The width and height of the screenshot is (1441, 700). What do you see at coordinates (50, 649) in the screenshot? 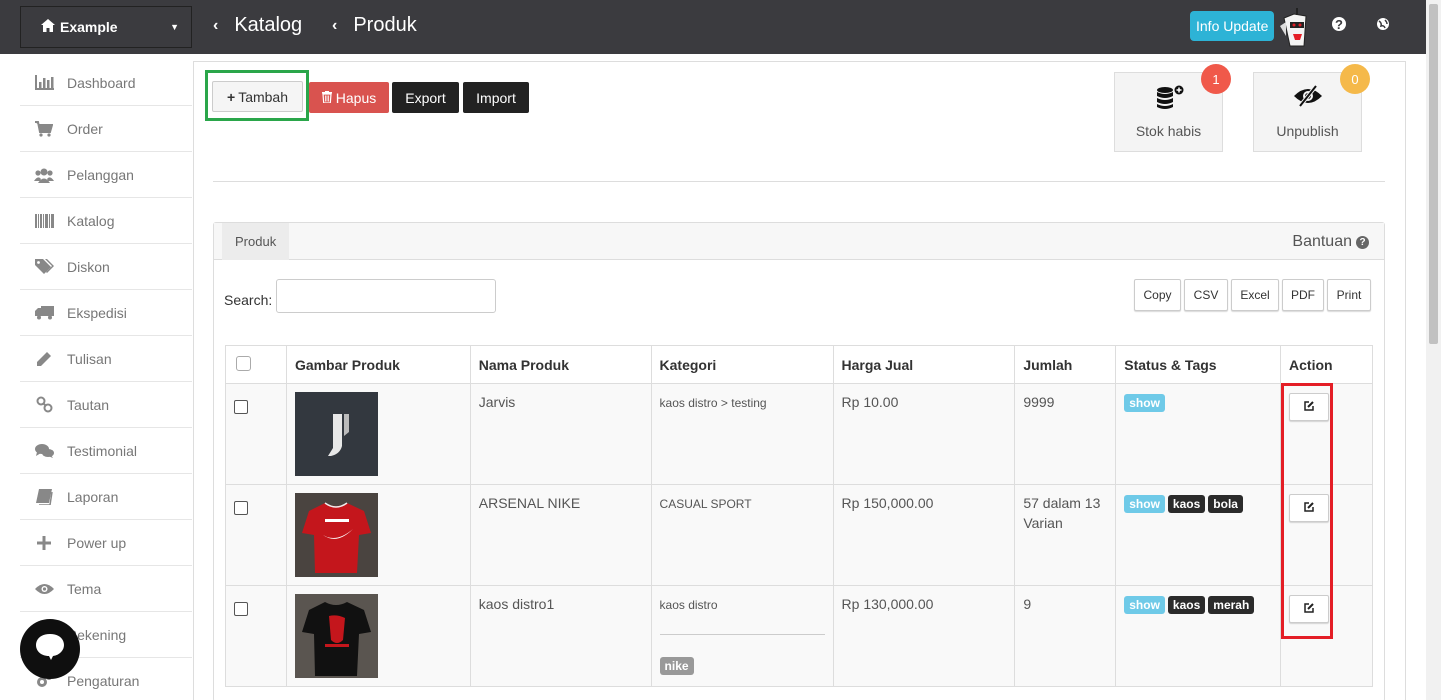
I see `chat-widget-button` at bounding box center [50, 649].